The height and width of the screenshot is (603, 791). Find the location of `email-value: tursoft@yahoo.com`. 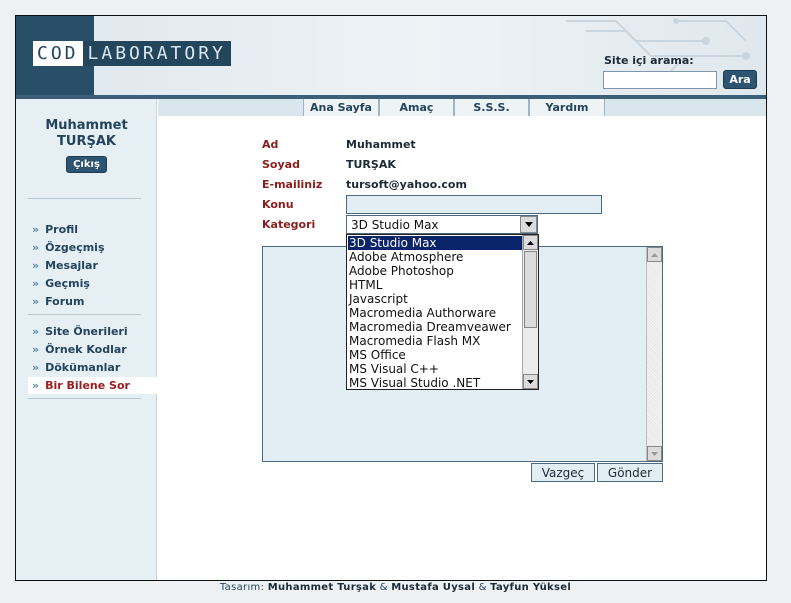

email-value: tursoft@yahoo.com is located at coordinates (406, 184).